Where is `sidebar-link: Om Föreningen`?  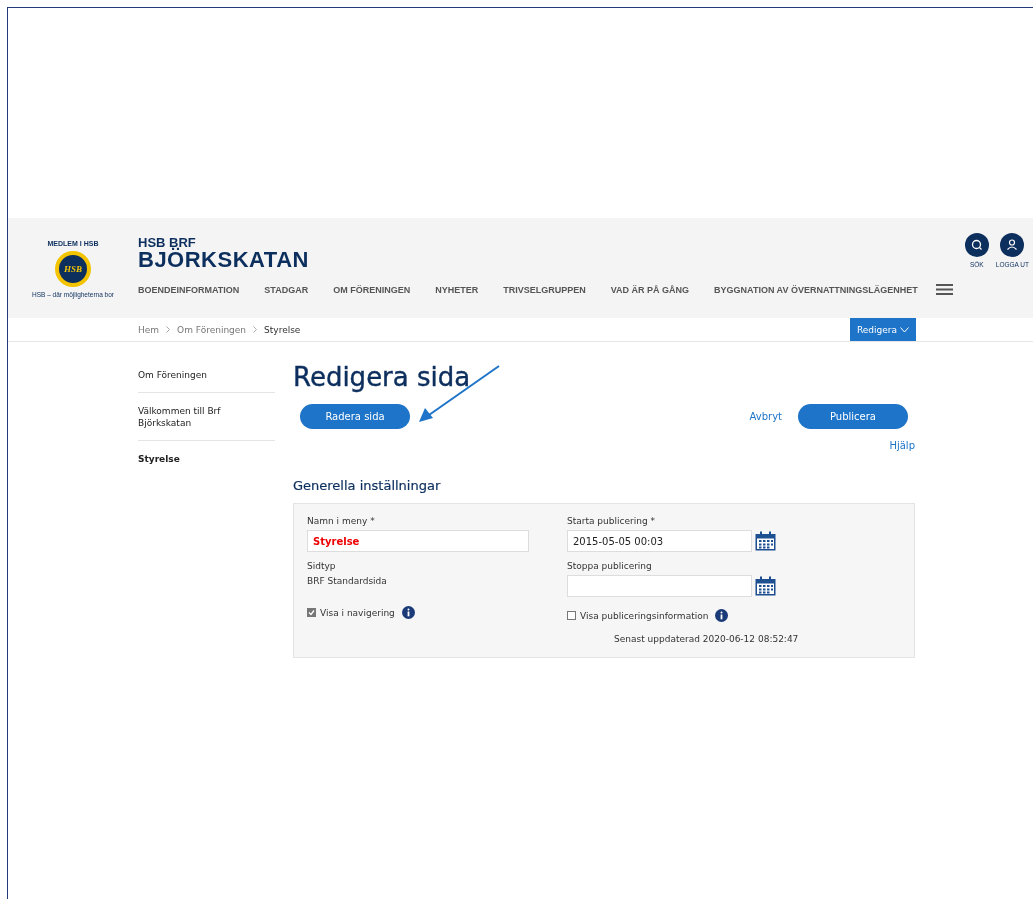 sidebar-link: Om Föreningen is located at coordinates (206, 379).